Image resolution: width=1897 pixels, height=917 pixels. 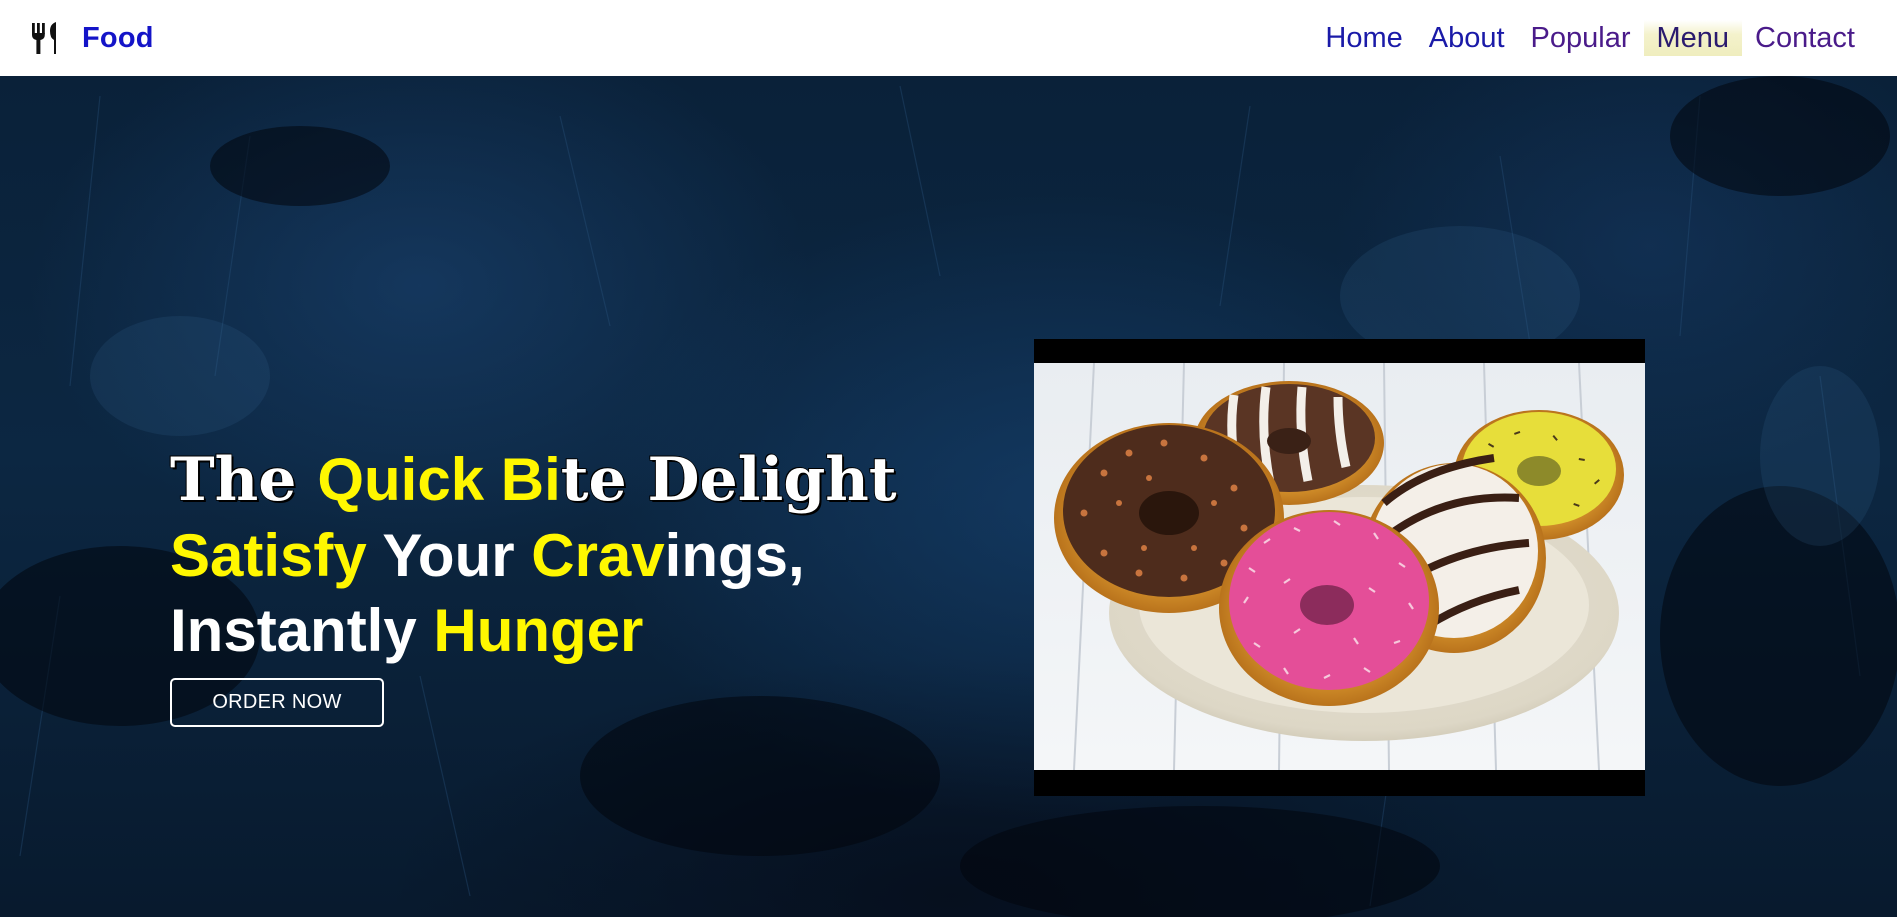 I want to click on brand-link: Food, so click(x=91, y=38).